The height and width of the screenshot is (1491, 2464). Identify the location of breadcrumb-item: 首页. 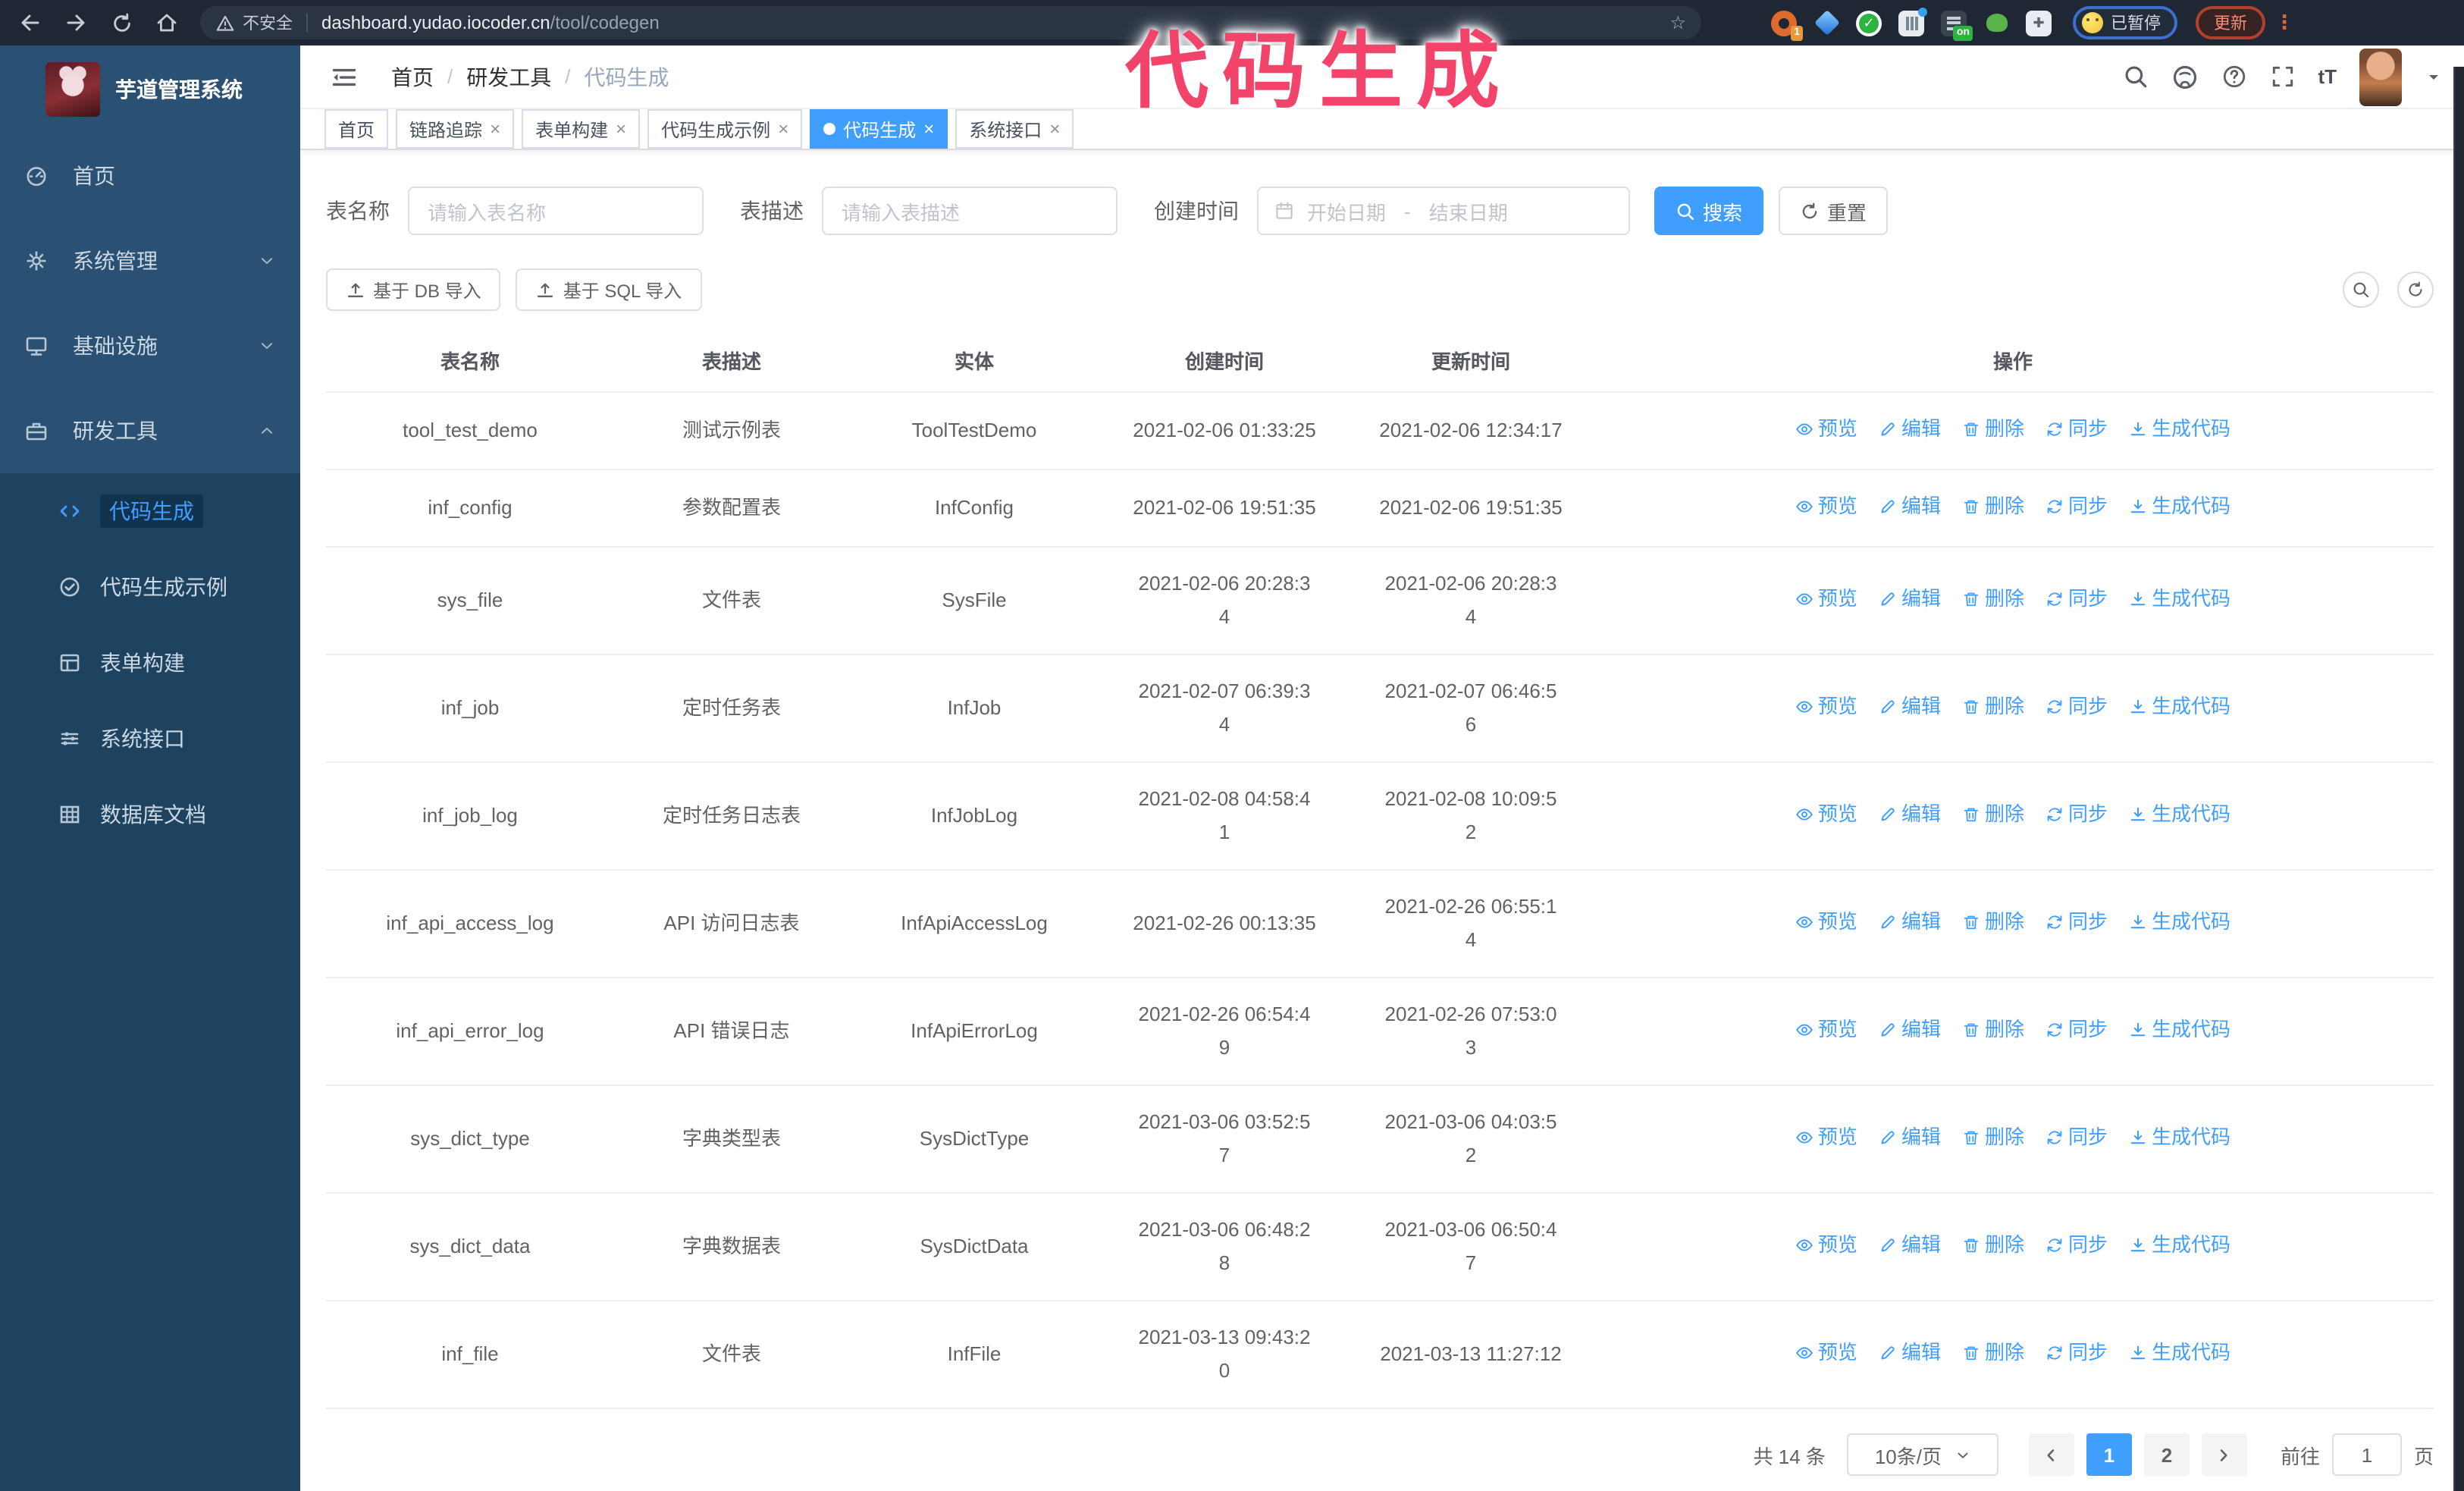
(412, 76).